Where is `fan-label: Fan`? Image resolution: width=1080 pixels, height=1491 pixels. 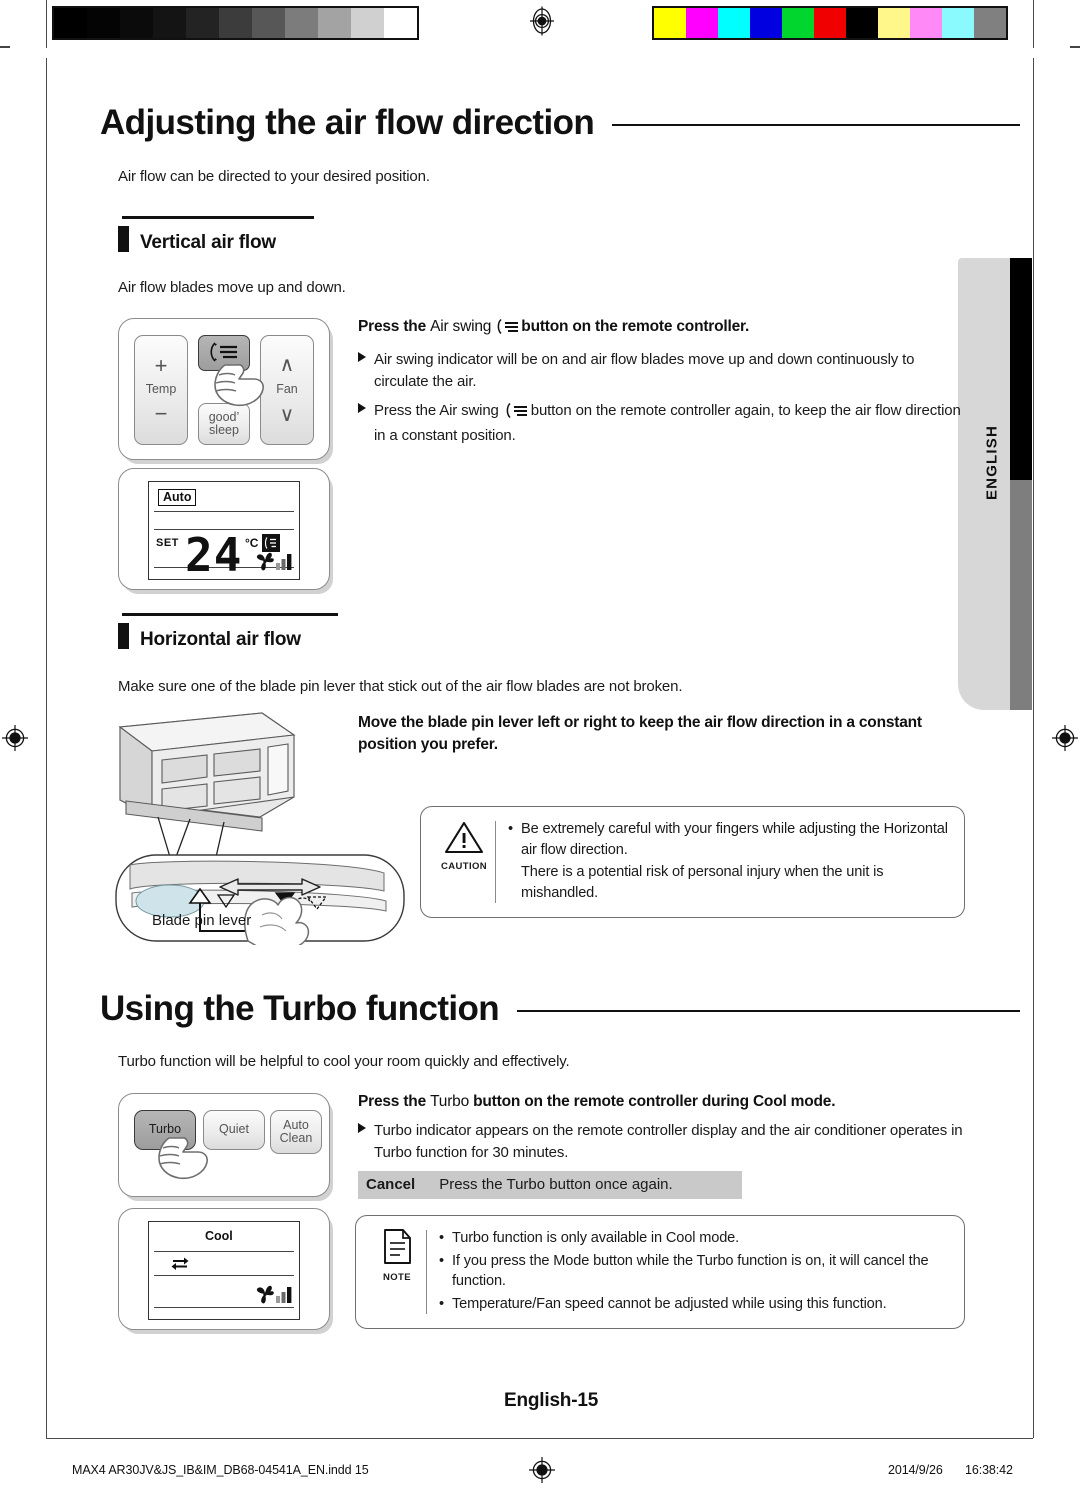 fan-label: Fan is located at coordinates (287, 389).